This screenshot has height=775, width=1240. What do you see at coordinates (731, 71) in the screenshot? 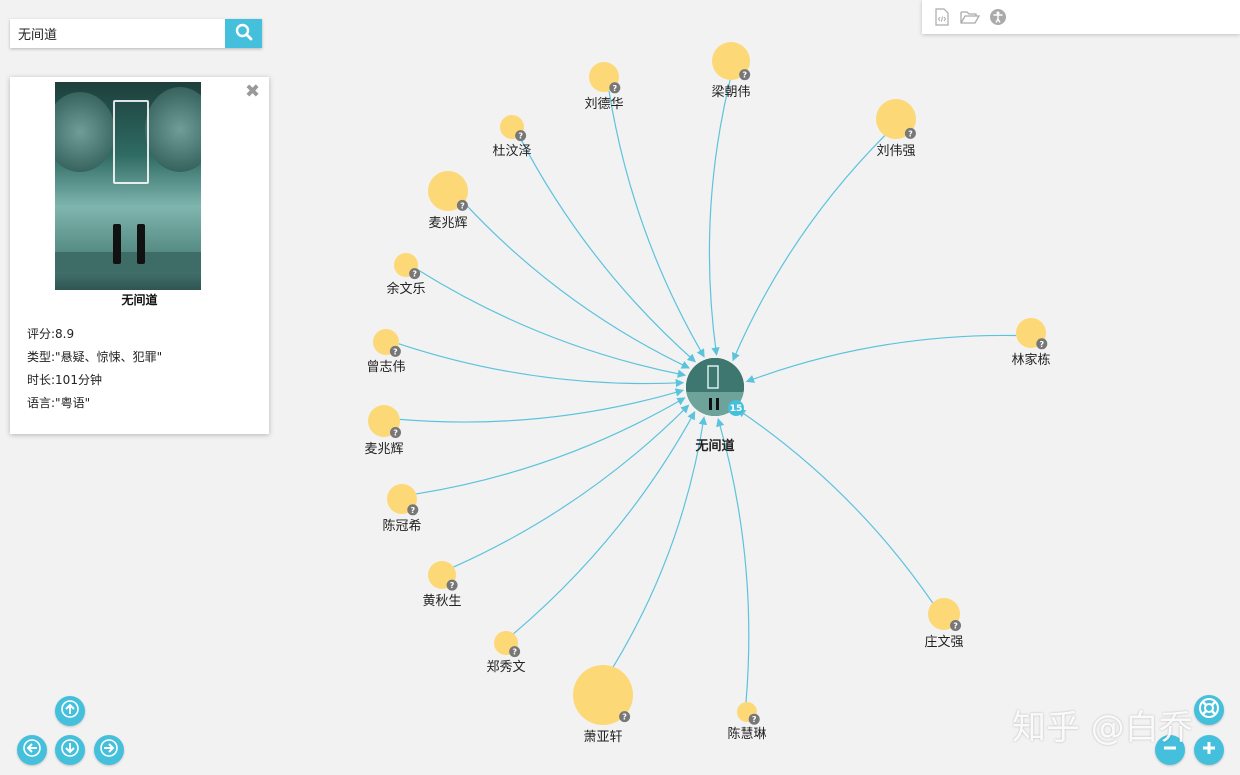
I see `graph-node: ? 梁朝伟` at bounding box center [731, 71].